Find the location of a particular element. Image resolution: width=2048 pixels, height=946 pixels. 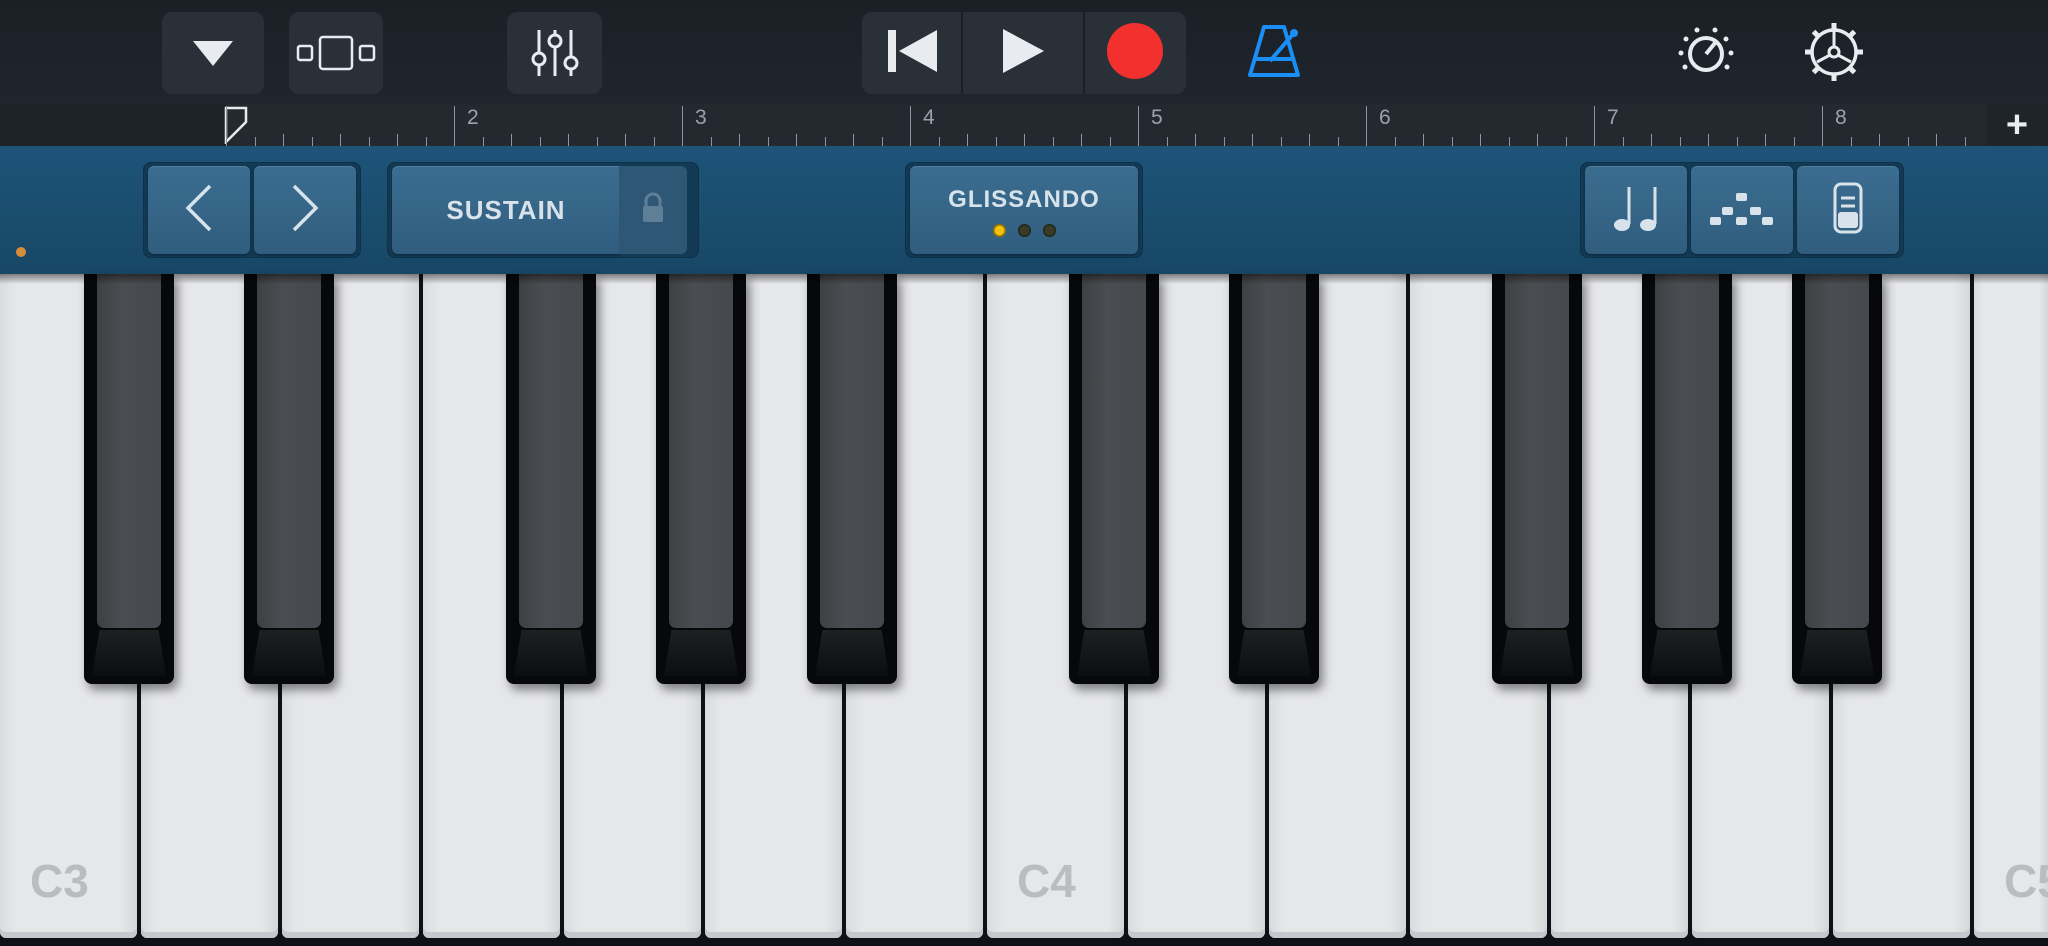

record-button is located at coordinates (1134, 53).